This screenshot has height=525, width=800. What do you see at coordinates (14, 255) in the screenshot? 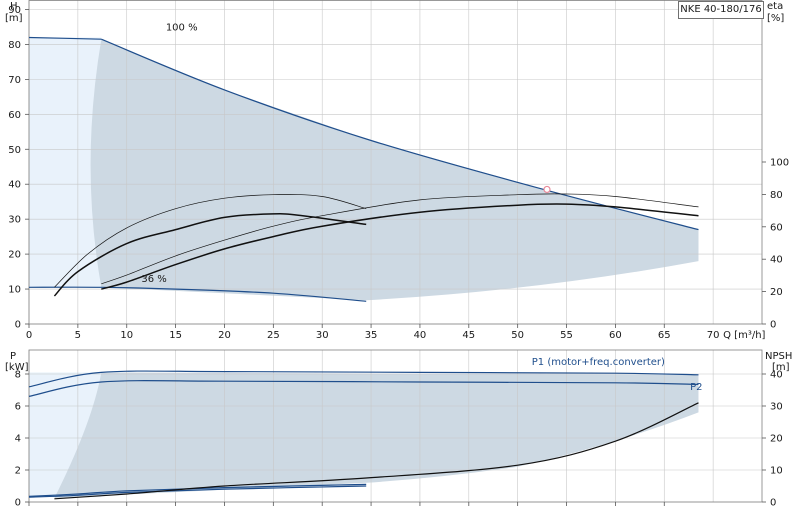
I see `head-y-tick-label: 20` at bounding box center [14, 255].